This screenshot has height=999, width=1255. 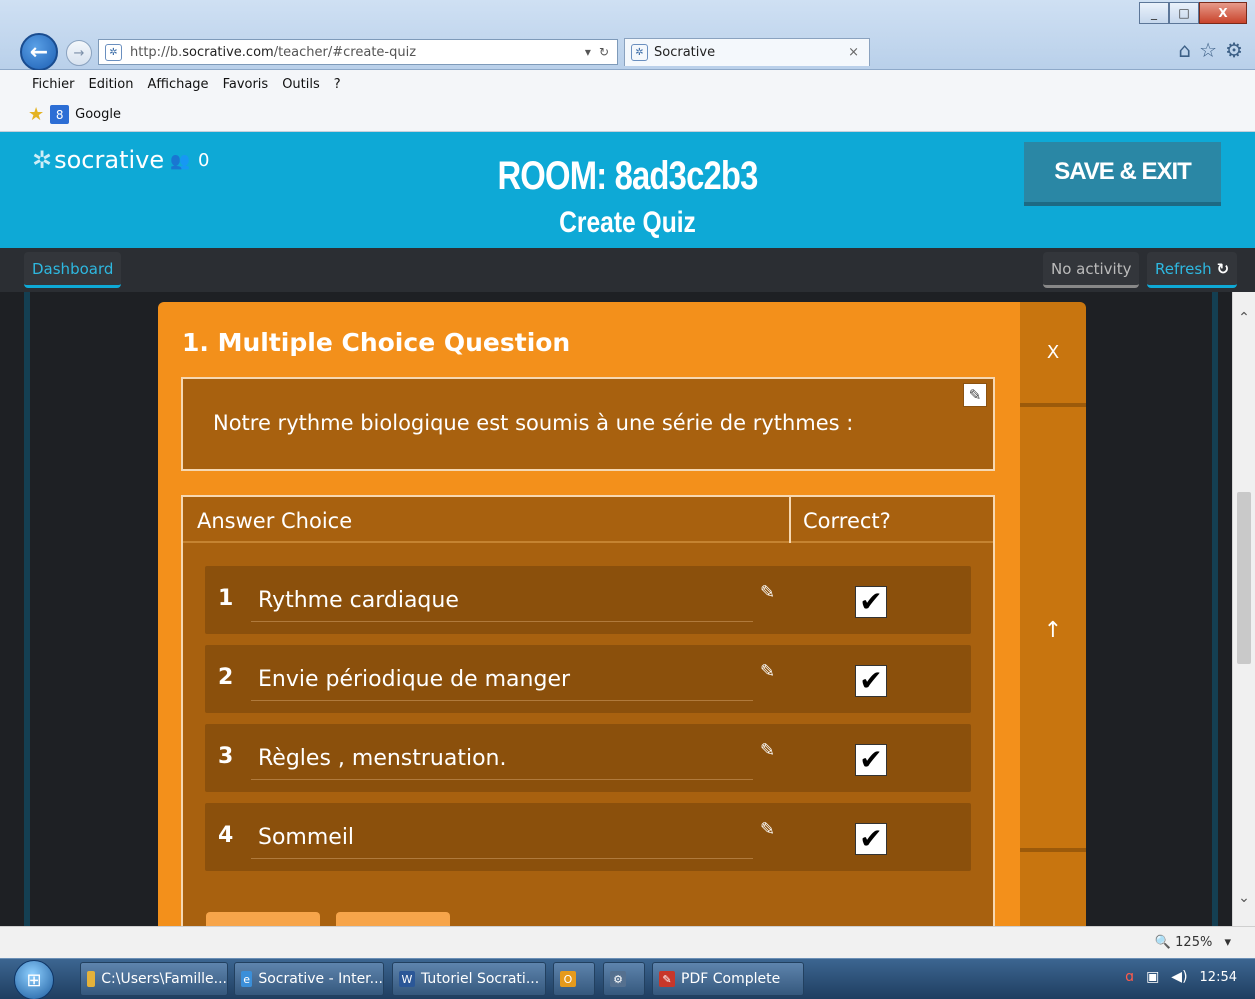 What do you see at coordinates (1183, 268) in the screenshot?
I see `refresh-label: Refresh` at bounding box center [1183, 268].